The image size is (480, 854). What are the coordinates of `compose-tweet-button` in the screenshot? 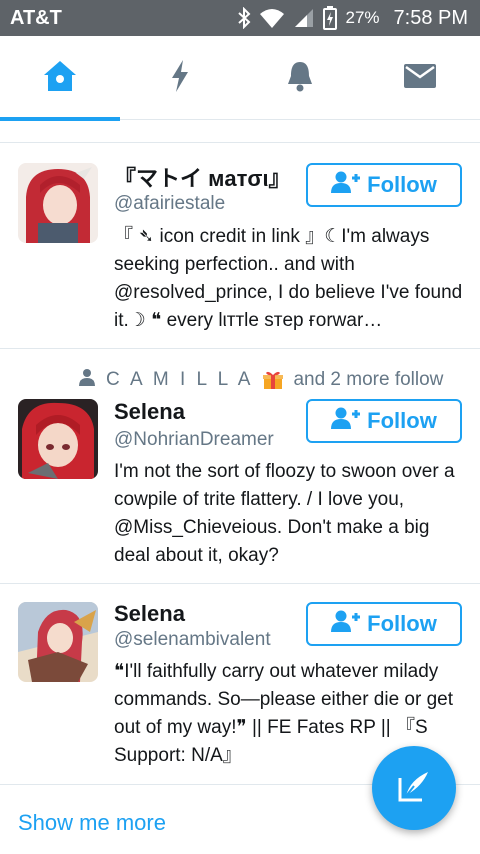 It's located at (414, 788).